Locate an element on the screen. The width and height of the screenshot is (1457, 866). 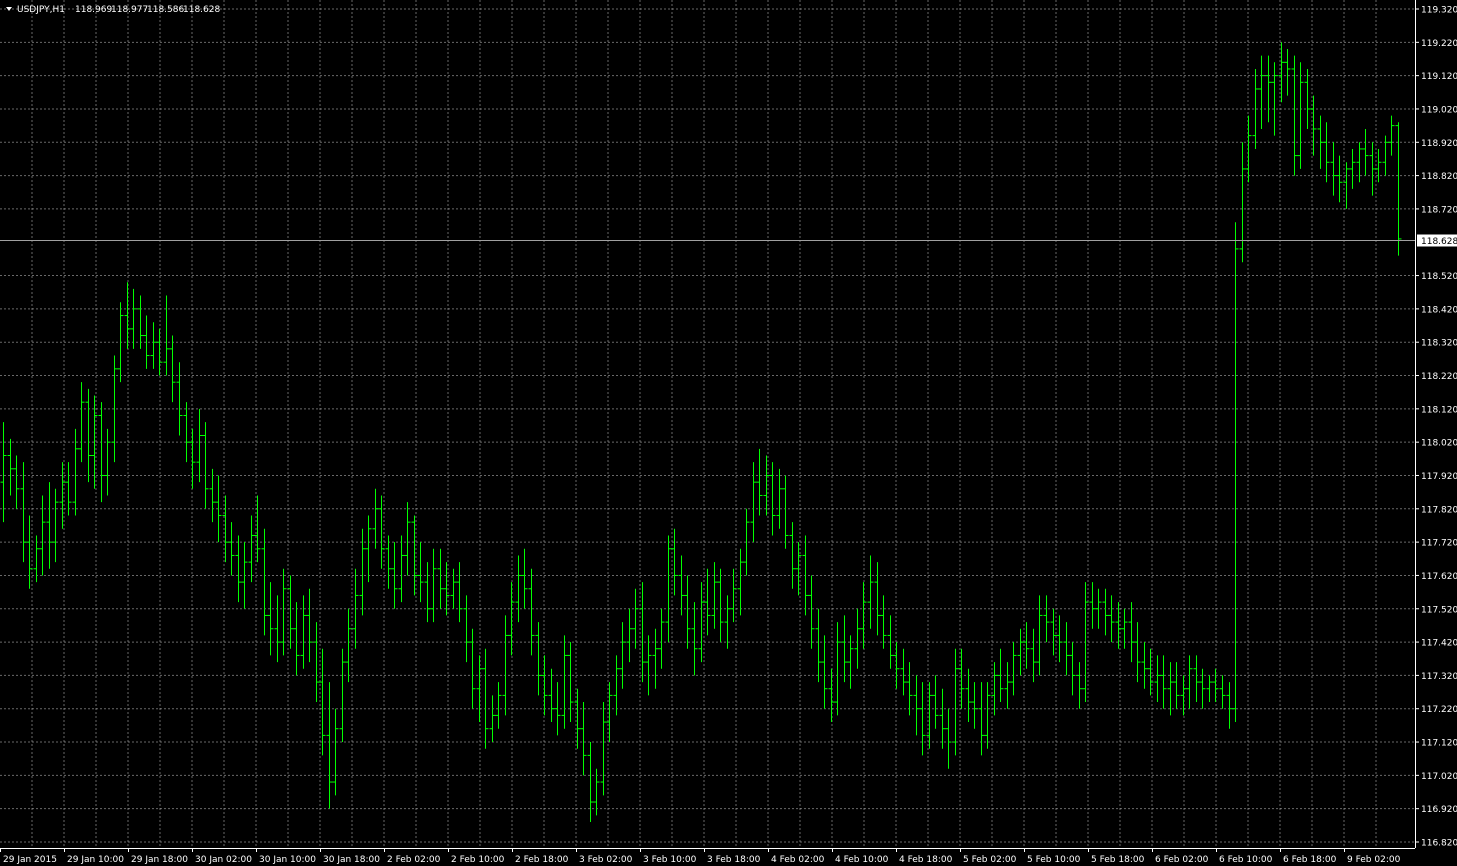
x-tick-label: 5 Feb 18:00 is located at coordinates (1118, 860).